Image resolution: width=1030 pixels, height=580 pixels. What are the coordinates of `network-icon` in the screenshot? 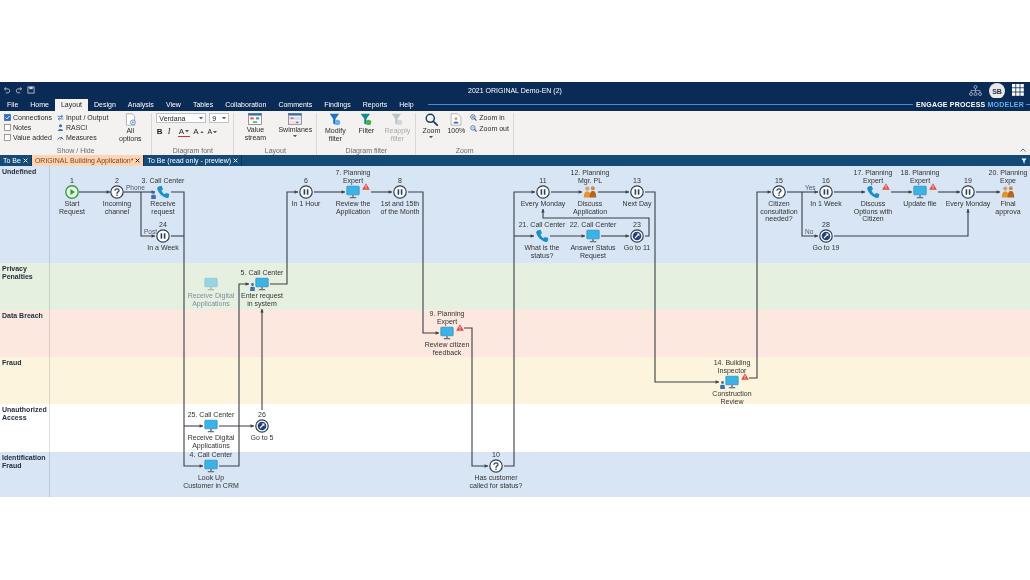 It's located at (975, 90).